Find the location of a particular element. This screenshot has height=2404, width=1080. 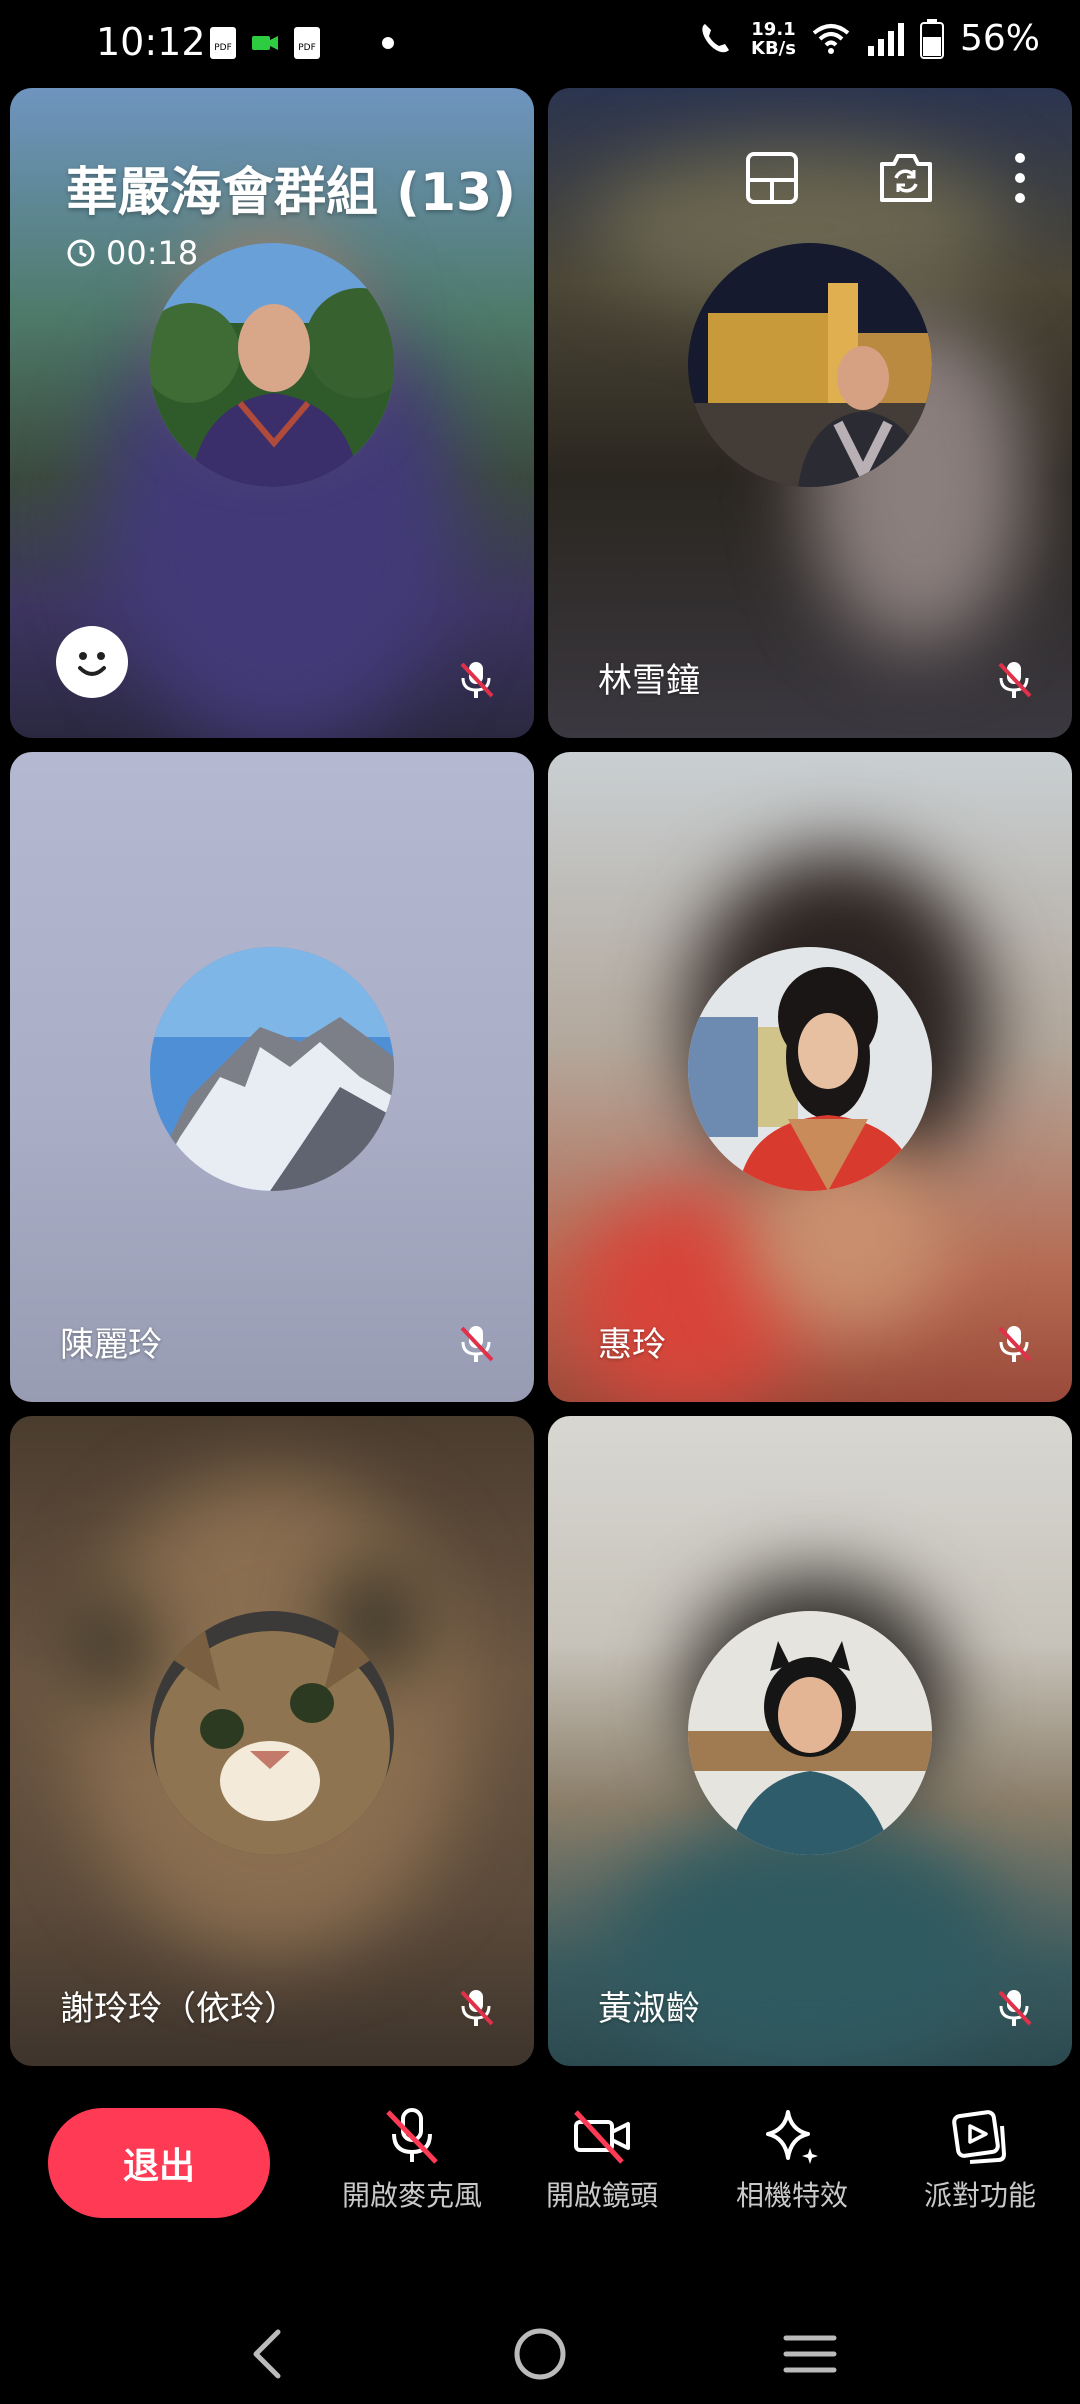

group-title: 華嚴海會群組 (13) is located at coordinates (291, 193).